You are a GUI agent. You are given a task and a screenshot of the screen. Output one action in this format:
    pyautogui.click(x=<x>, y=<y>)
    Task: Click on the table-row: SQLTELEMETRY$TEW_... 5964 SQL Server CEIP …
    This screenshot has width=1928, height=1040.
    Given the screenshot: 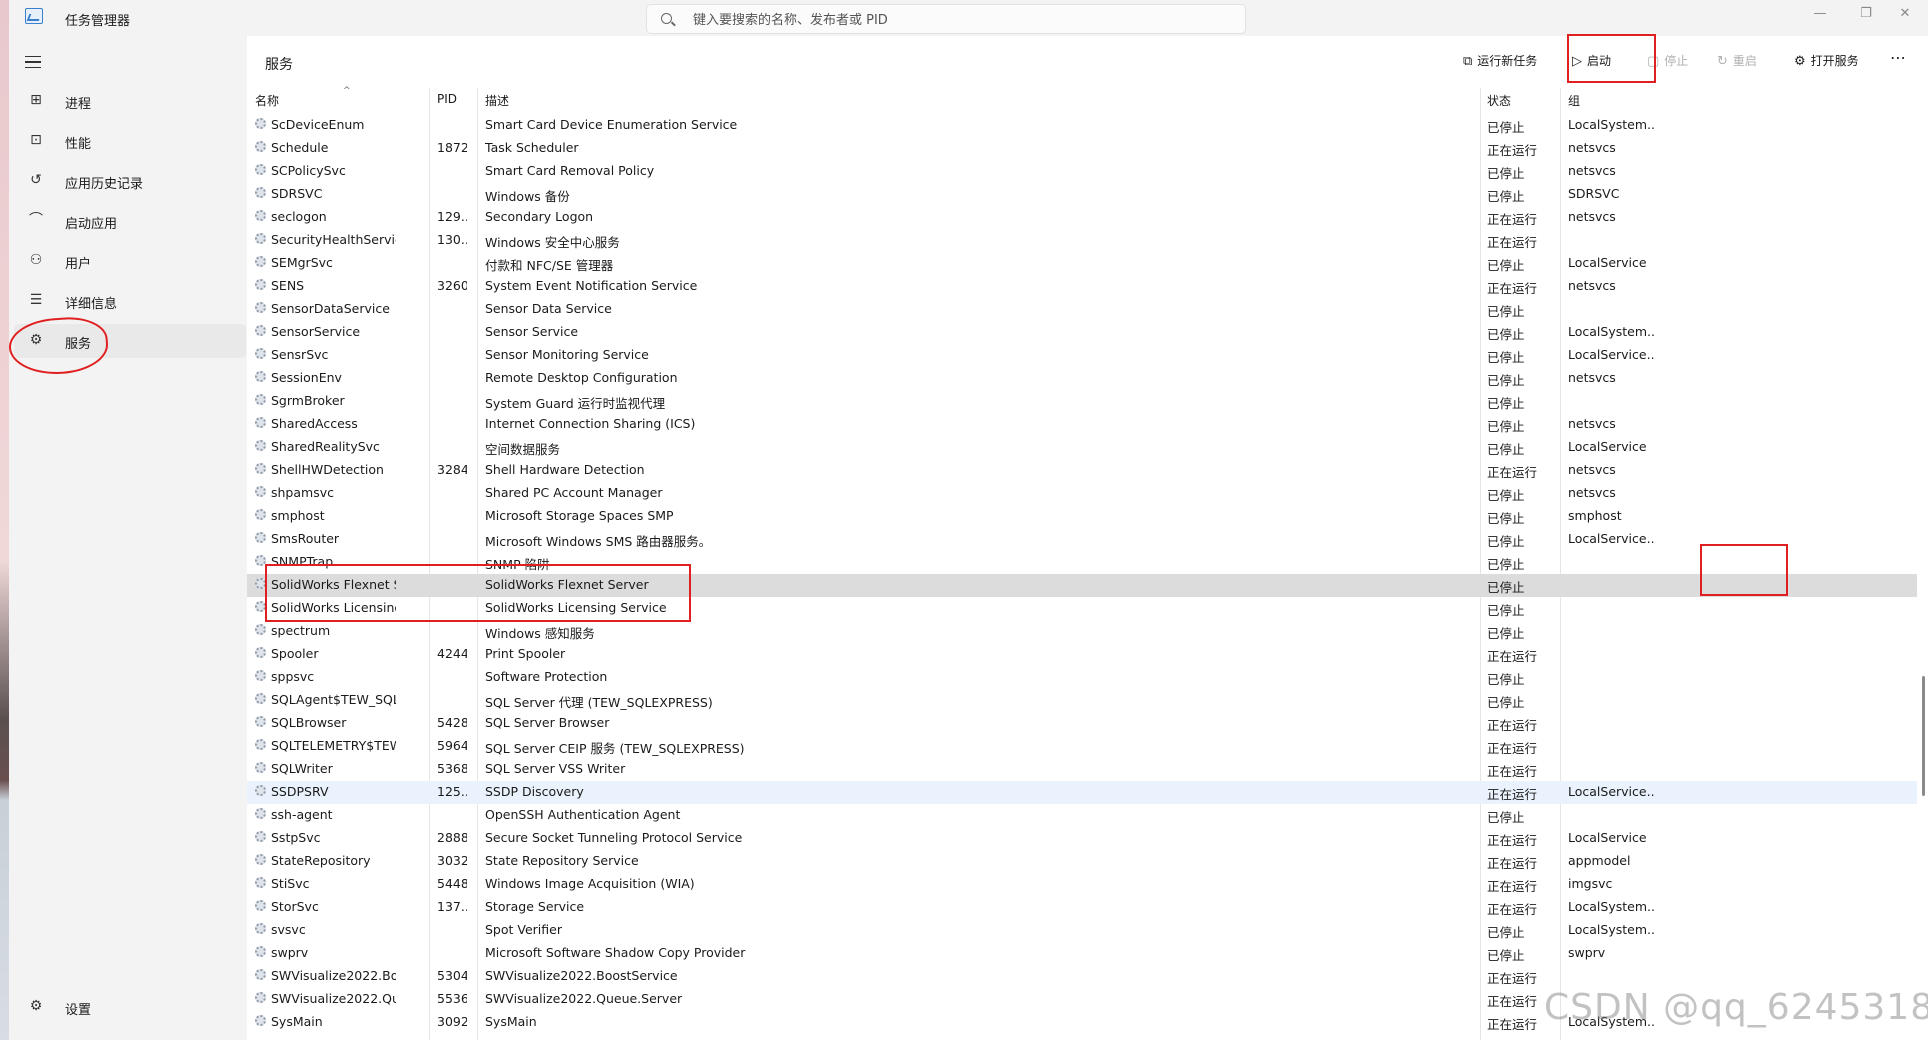 What is the action you would take?
    pyautogui.click(x=1082, y=746)
    